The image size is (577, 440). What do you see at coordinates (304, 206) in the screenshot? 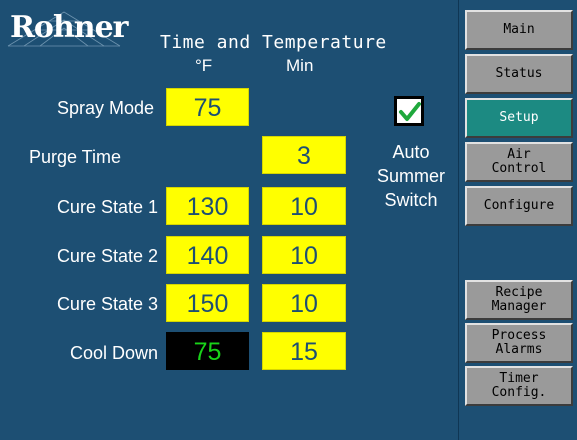
I see `cure-state-1-min-field: 10` at bounding box center [304, 206].